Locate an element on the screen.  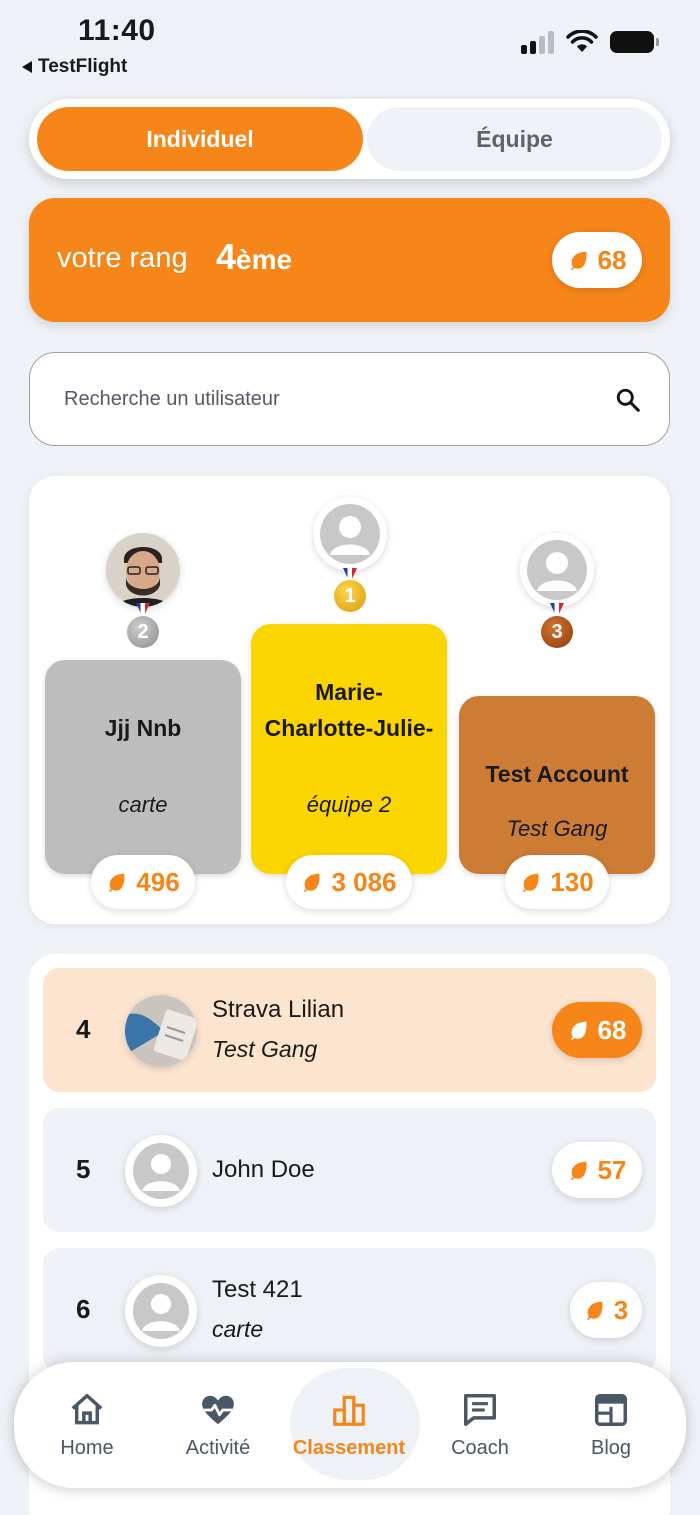
podium-3-avatar is located at coordinates (557, 570).